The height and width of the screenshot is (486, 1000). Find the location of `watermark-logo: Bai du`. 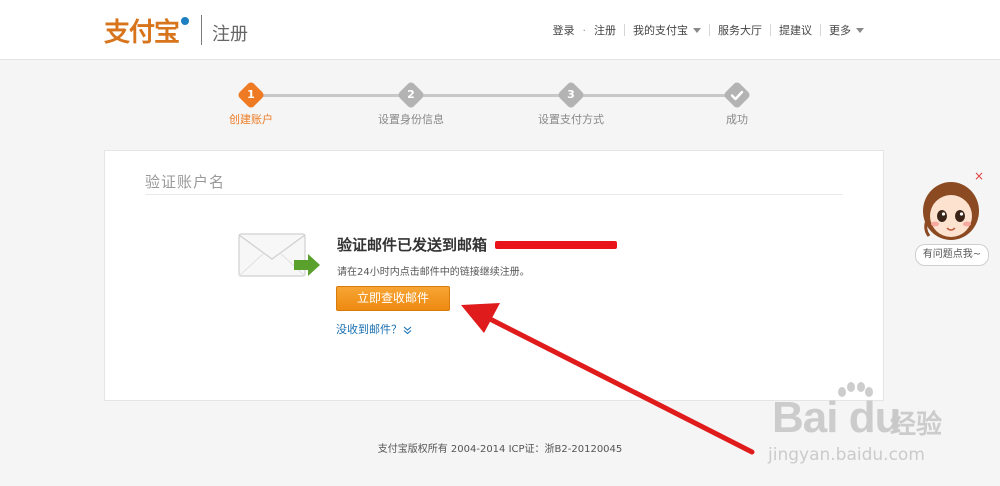

watermark-logo: Bai du is located at coordinates (836, 417).